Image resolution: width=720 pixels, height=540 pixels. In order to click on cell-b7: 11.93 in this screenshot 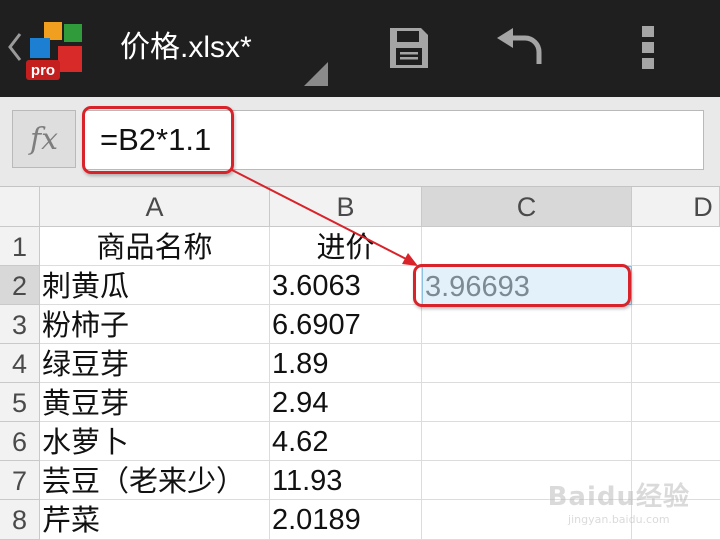, I will do `click(346, 480)`.